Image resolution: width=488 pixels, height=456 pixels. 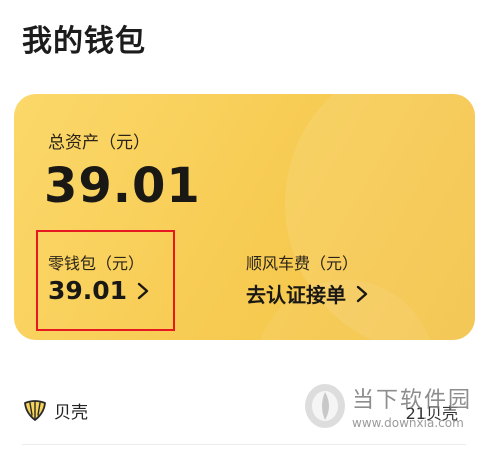 I want to click on watermark-url: www.downxia.com, so click(x=408, y=423).